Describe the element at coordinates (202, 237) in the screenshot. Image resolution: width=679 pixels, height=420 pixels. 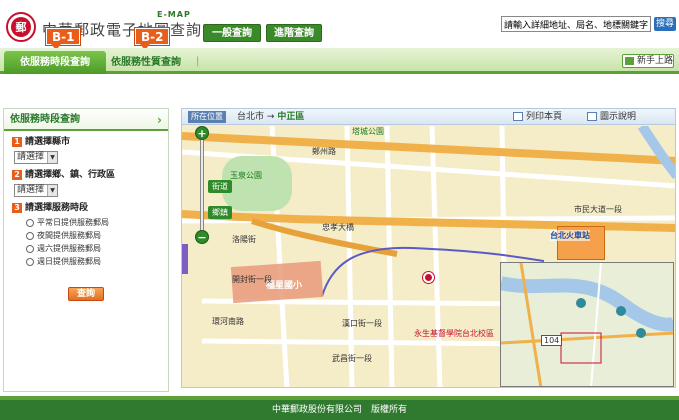
I see `zoom-out-icon: −` at that location.